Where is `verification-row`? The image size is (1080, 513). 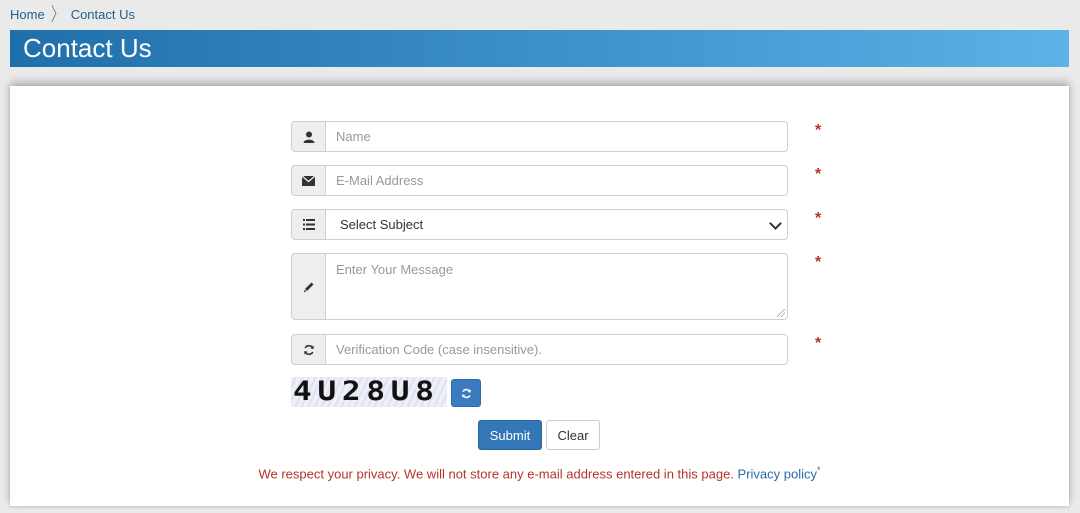 verification-row is located at coordinates (539, 349).